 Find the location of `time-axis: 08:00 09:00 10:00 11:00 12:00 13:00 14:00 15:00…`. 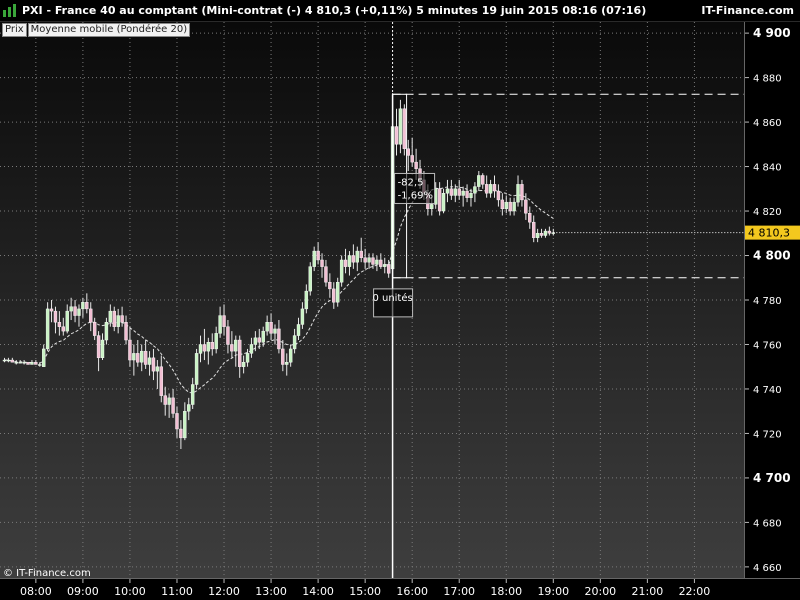

time-axis: 08:00 09:00 10:00 11:00 12:00 13:00 14:00 15:00… is located at coordinates (400, 589).